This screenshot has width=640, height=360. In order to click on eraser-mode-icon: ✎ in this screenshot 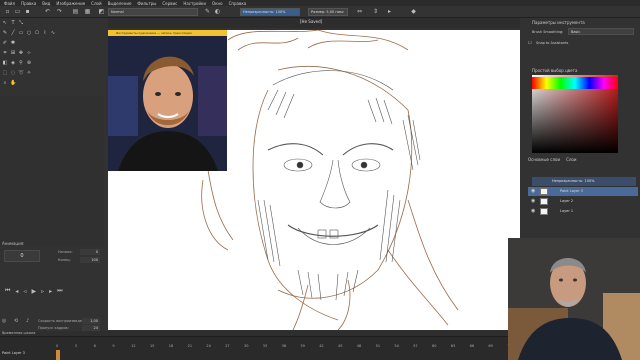, I will do `click(207, 11)`.